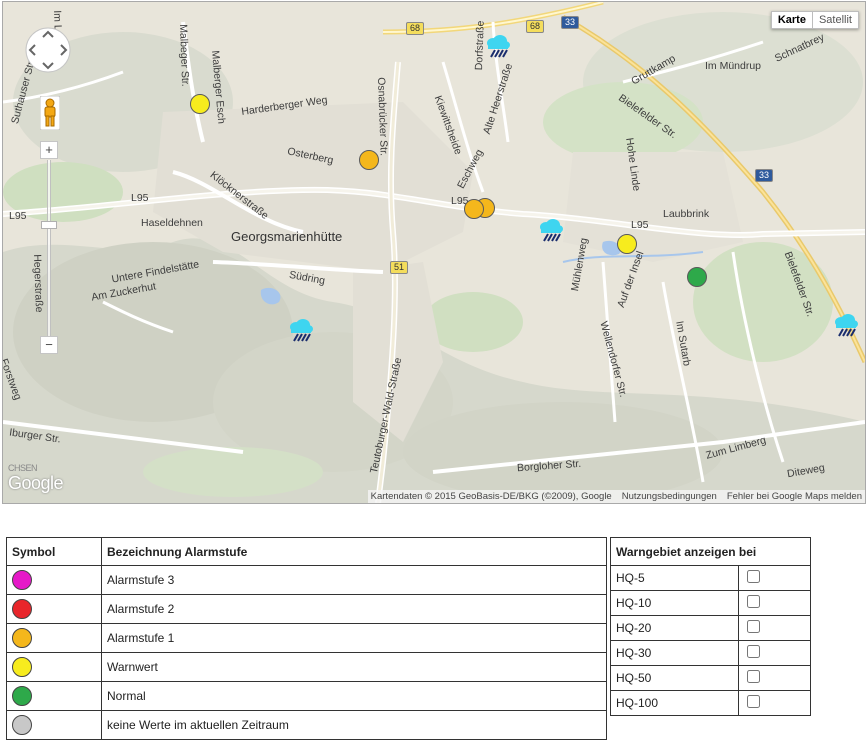 The width and height of the screenshot is (867, 742). What do you see at coordinates (354, 580) in the screenshot?
I see `legend-label: Alarmstufe 3` at bounding box center [354, 580].